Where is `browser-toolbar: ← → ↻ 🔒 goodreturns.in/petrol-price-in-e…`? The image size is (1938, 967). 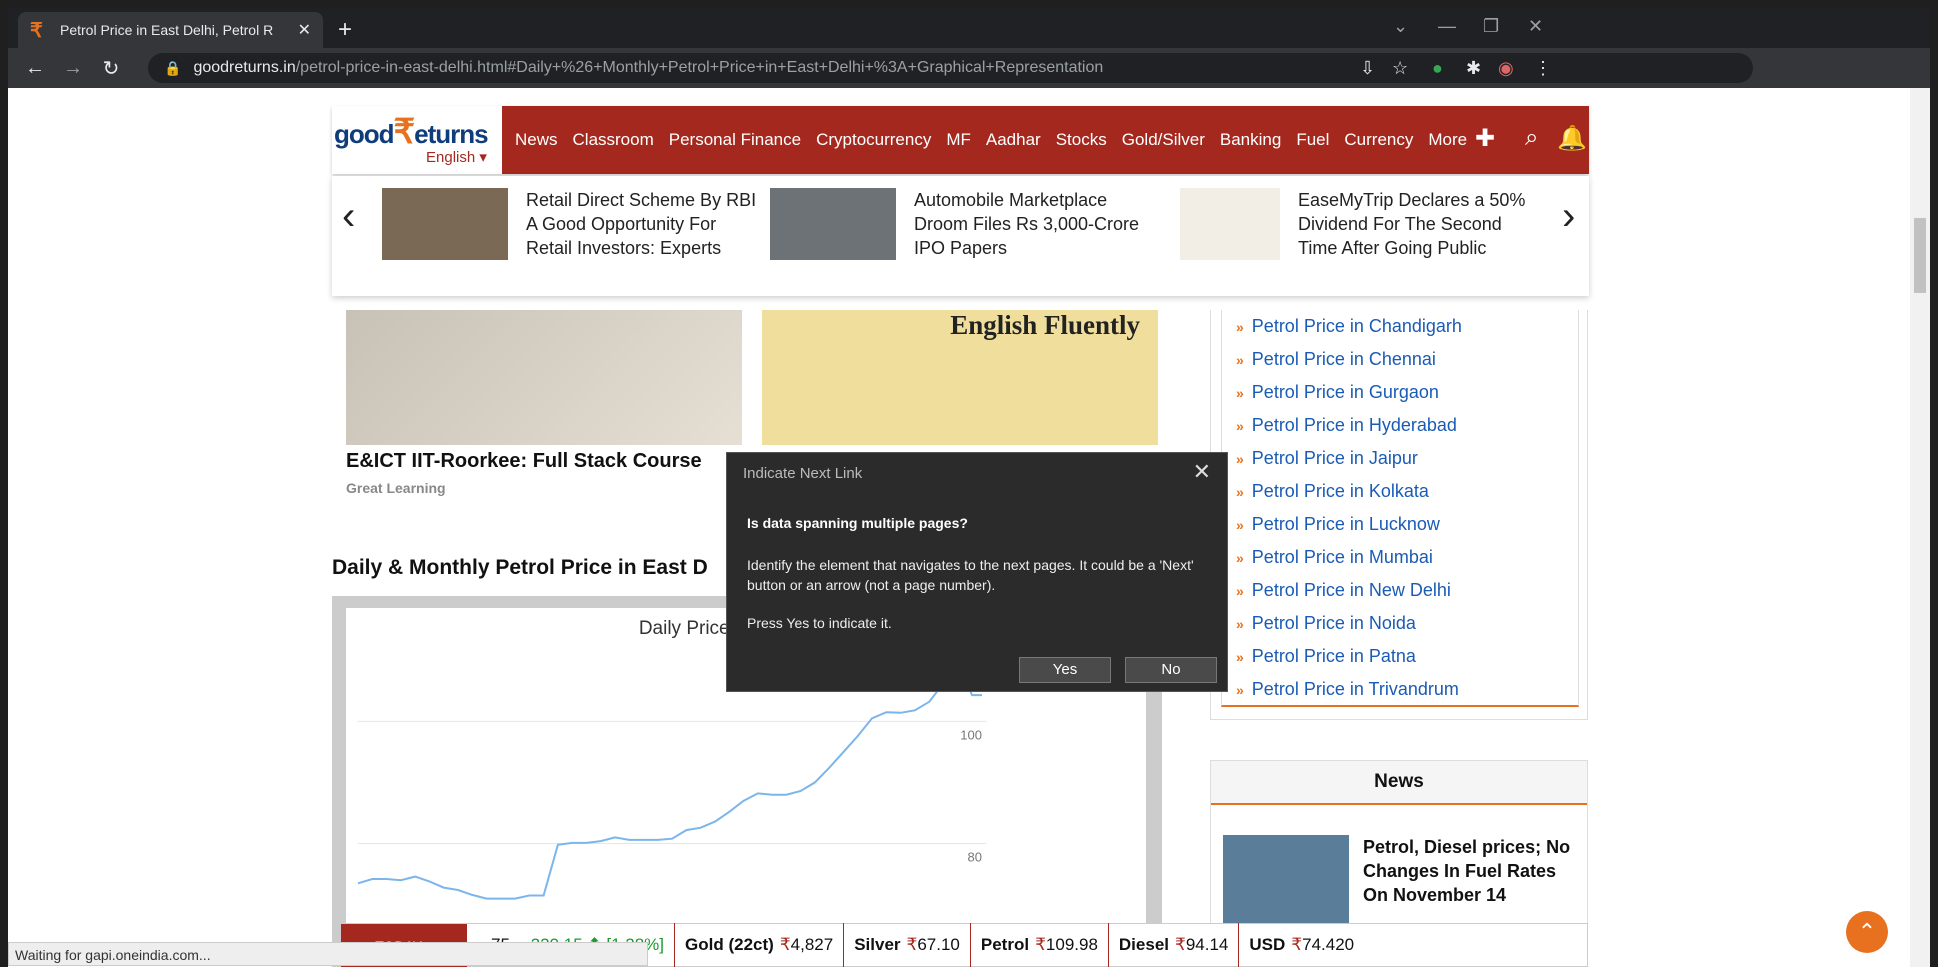 browser-toolbar: ← → ↻ 🔒 goodreturns.in/petrol-price-in-e… is located at coordinates (969, 68).